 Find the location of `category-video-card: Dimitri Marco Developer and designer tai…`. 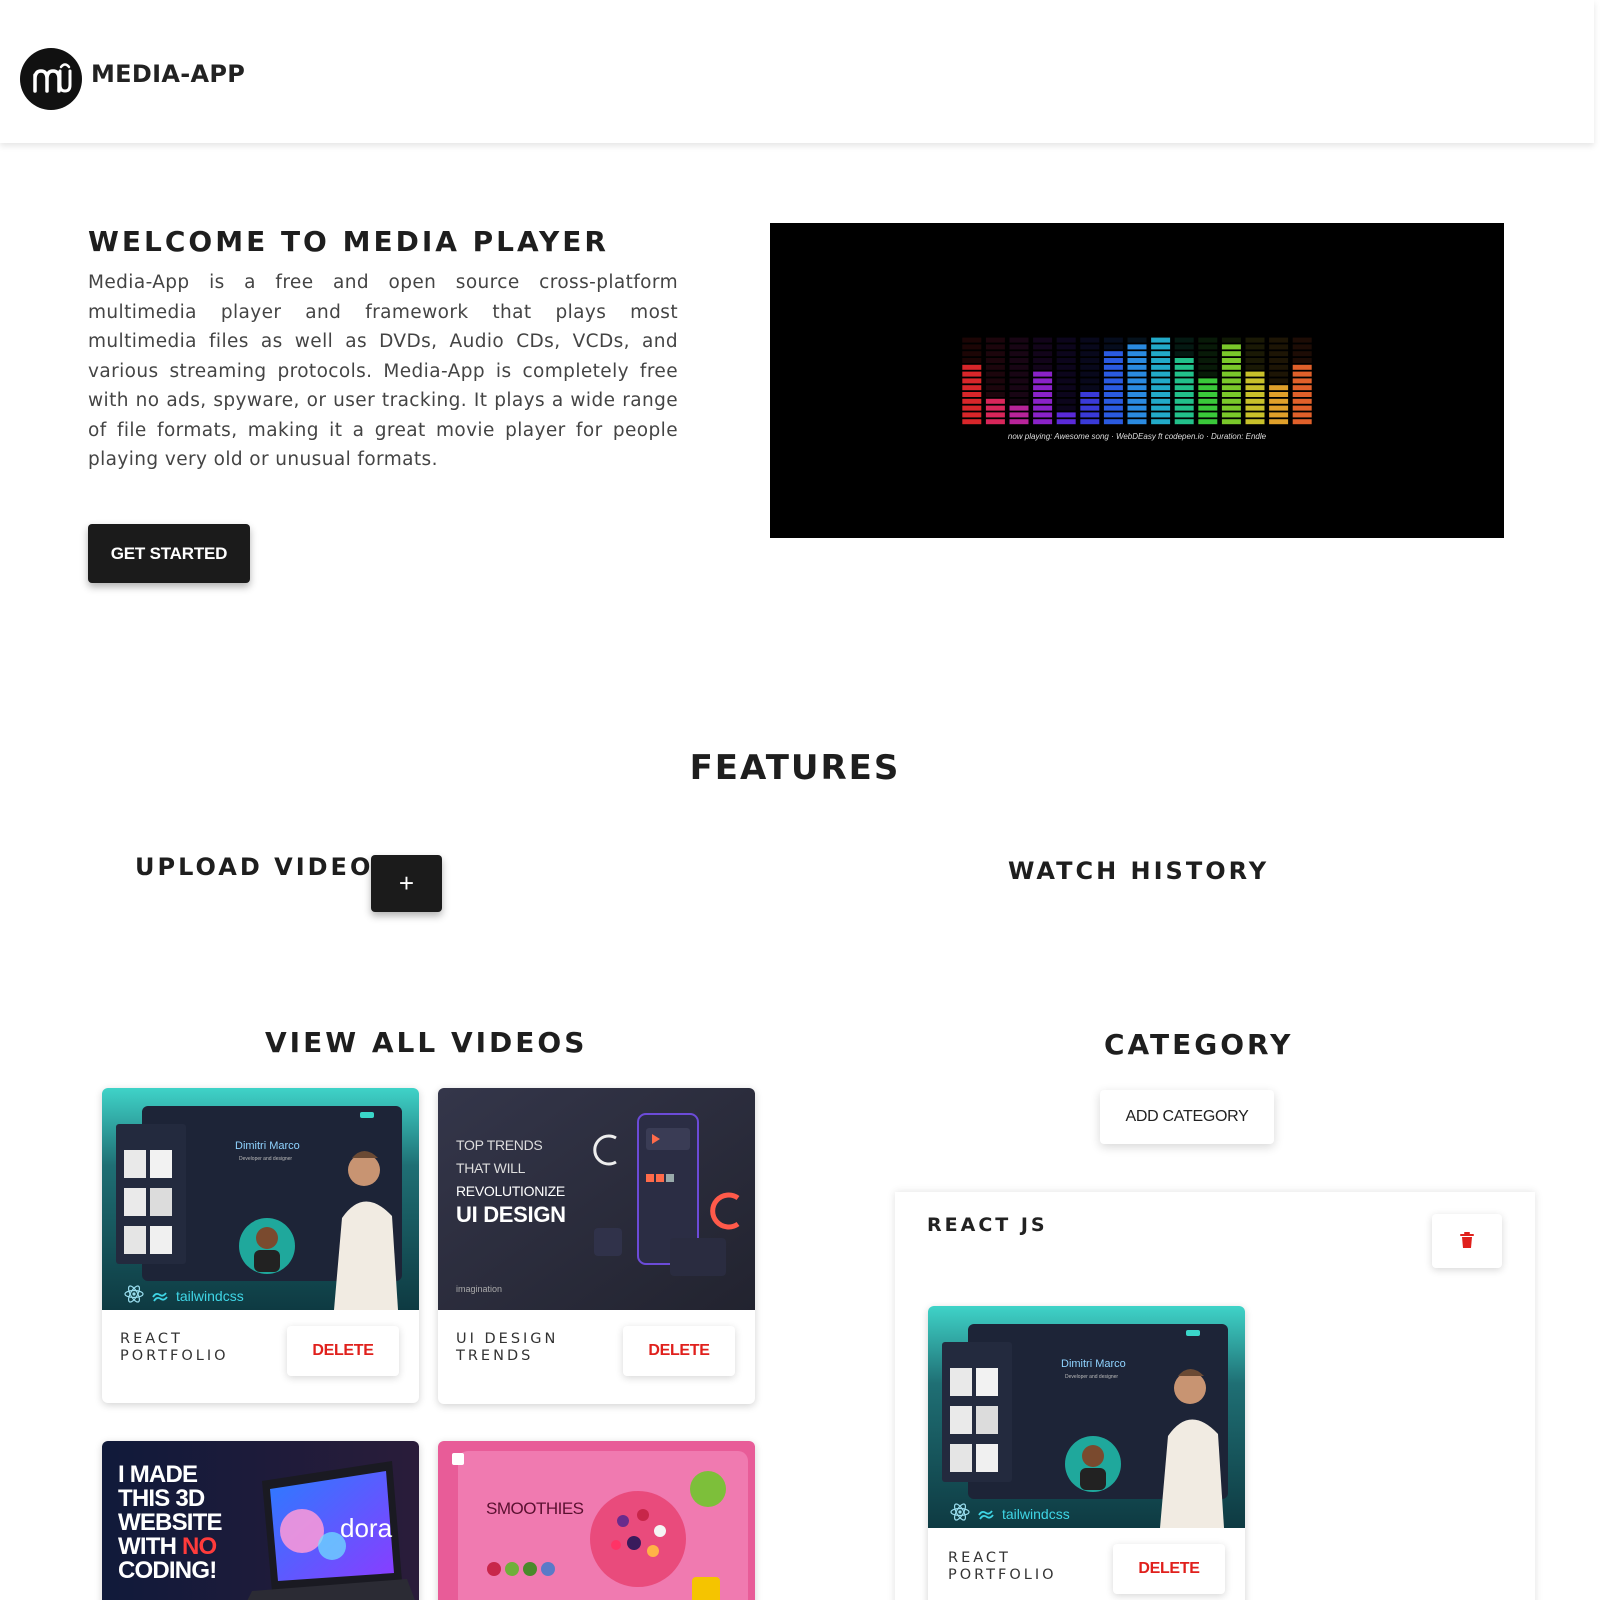

category-video-card: Dimitri Marco Developer and designer tai… is located at coordinates (1086, 1453).